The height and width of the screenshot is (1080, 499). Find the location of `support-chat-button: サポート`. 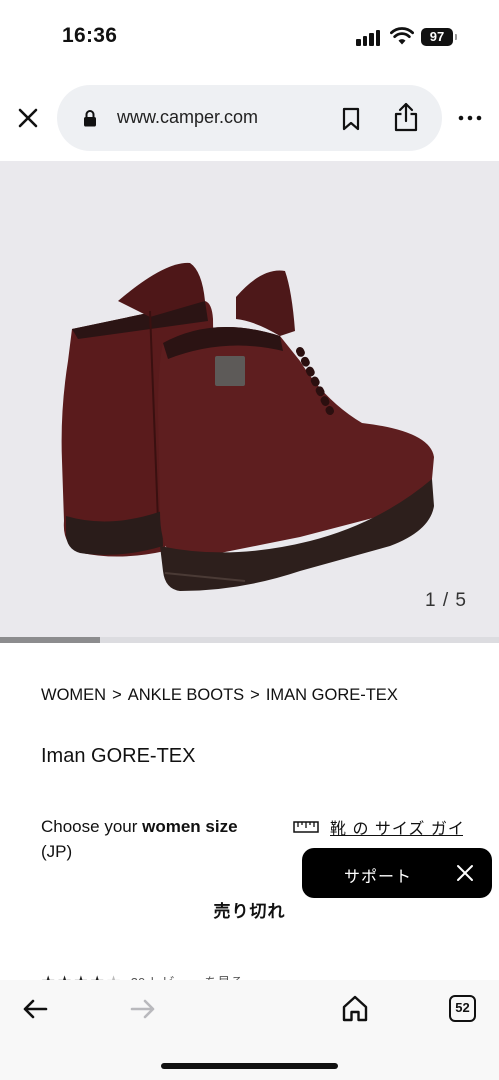

support-chat-button: サポート is located at coordinates (397, 873).